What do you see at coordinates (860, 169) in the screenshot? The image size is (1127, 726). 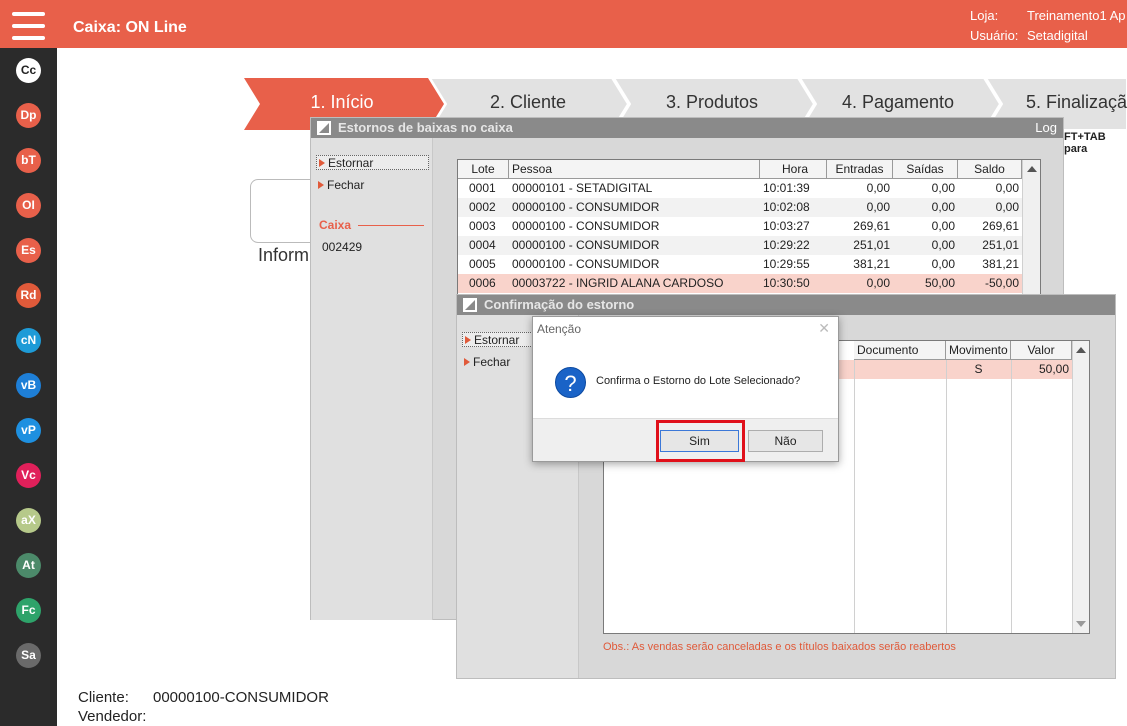 I see `col-entradas: Entradas` at bounding box center [860, 169].